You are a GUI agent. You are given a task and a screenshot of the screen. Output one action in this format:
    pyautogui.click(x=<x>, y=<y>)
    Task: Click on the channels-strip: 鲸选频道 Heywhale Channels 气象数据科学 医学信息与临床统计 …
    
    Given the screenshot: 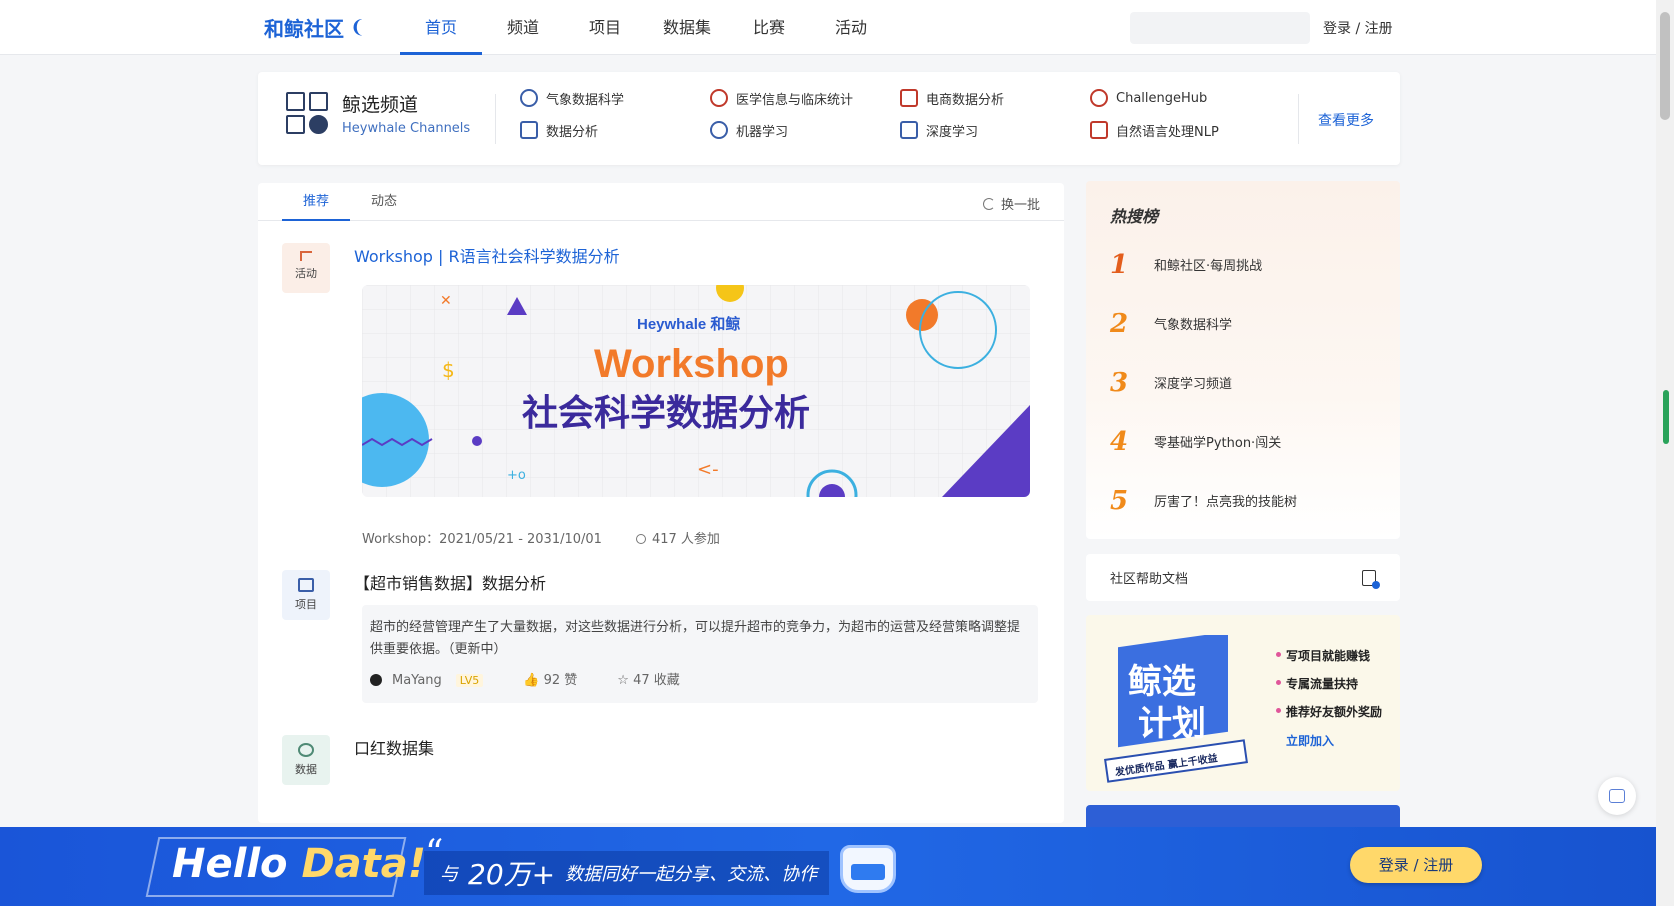 What is the action you would take?
    pyautogui.click(x=829, y=118)
    